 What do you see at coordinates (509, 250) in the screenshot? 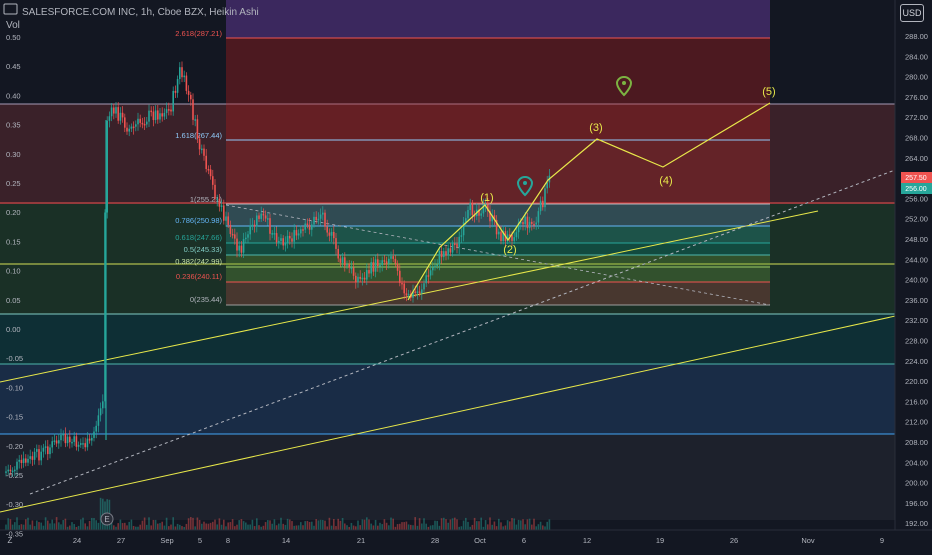
I see `wave-label-2: (2)` at bounding box center [509, 250].